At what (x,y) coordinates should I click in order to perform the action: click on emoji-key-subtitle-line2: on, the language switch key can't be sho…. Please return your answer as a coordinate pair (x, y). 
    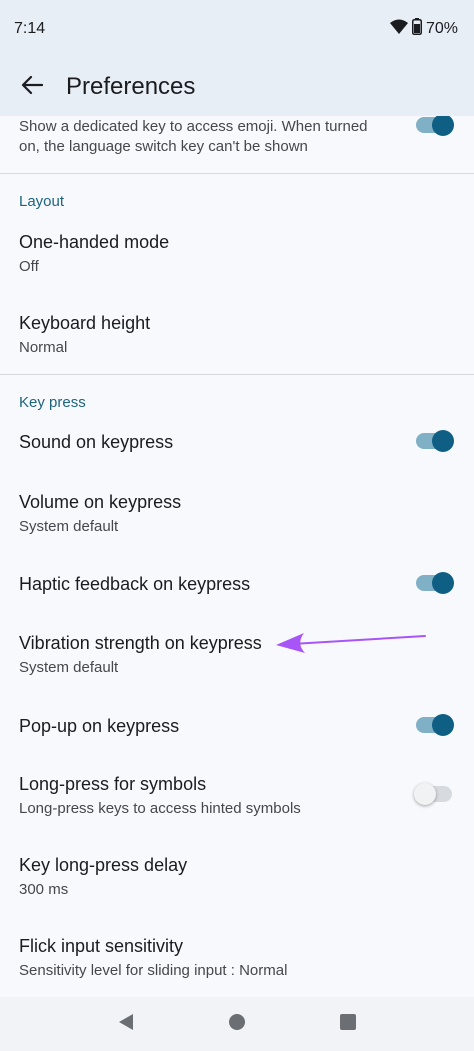
    Looking at the image, I should click on (163, 146).